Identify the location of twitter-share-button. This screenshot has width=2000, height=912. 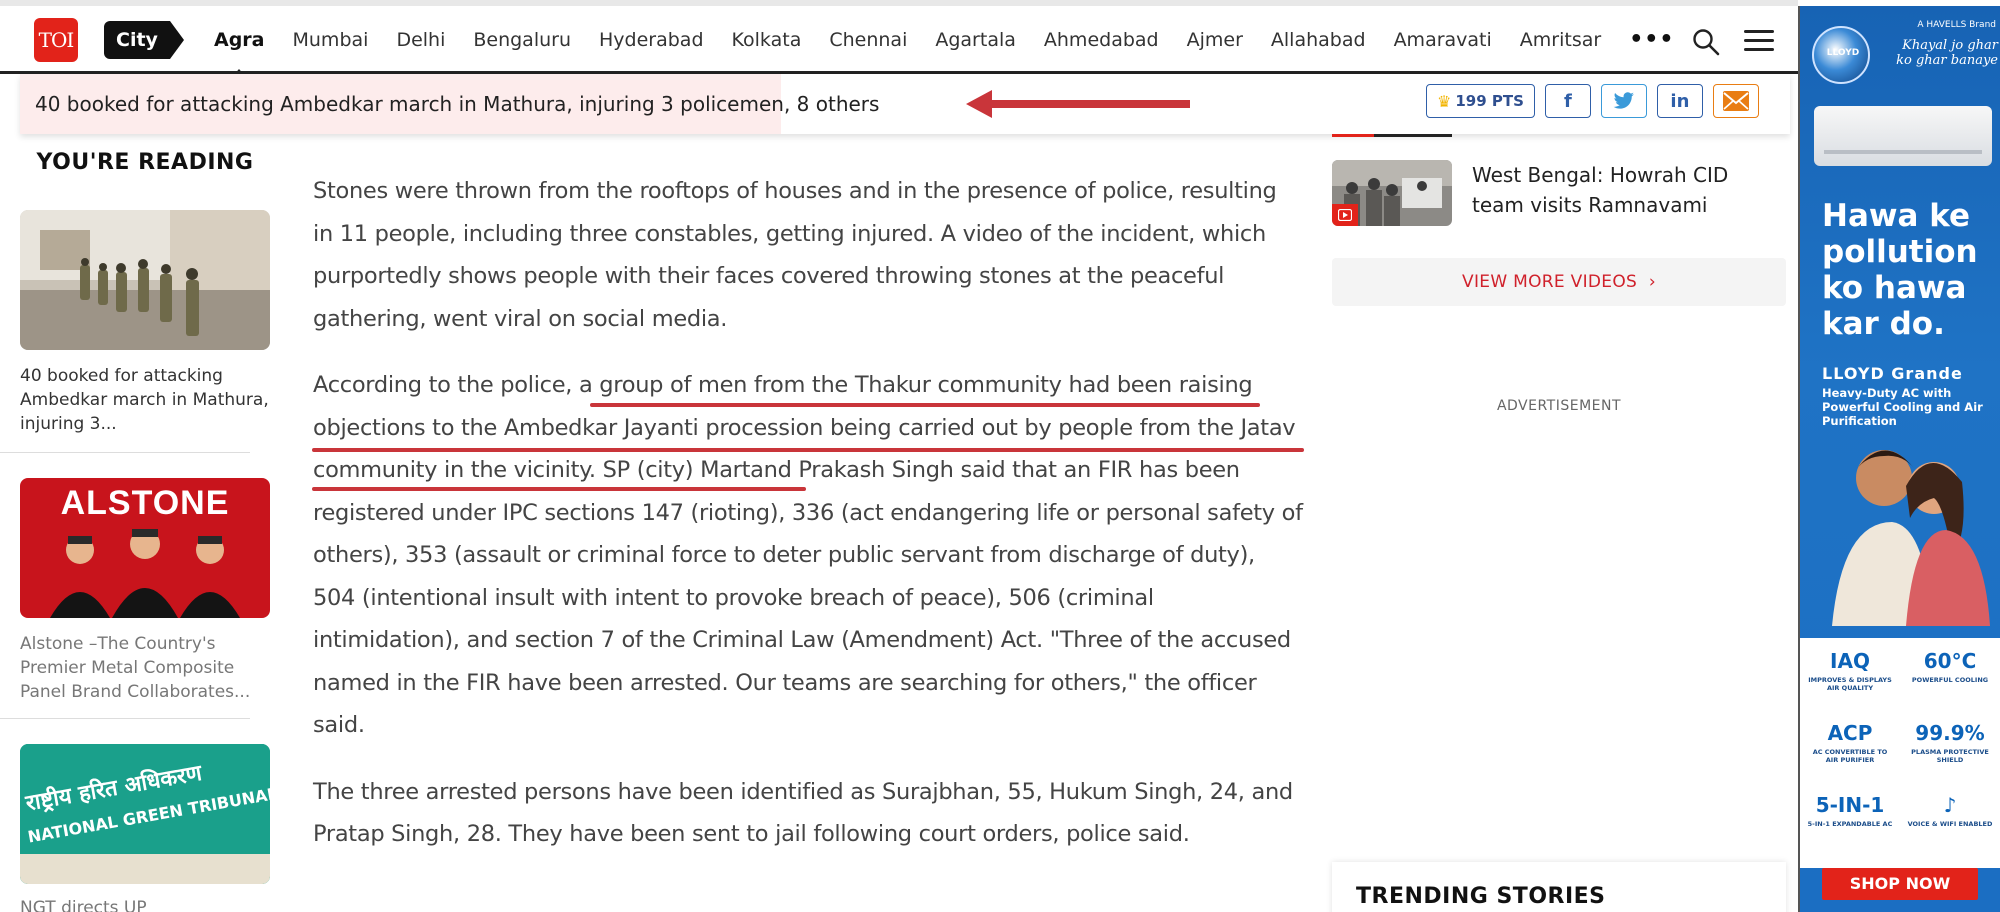
(1623, 101).